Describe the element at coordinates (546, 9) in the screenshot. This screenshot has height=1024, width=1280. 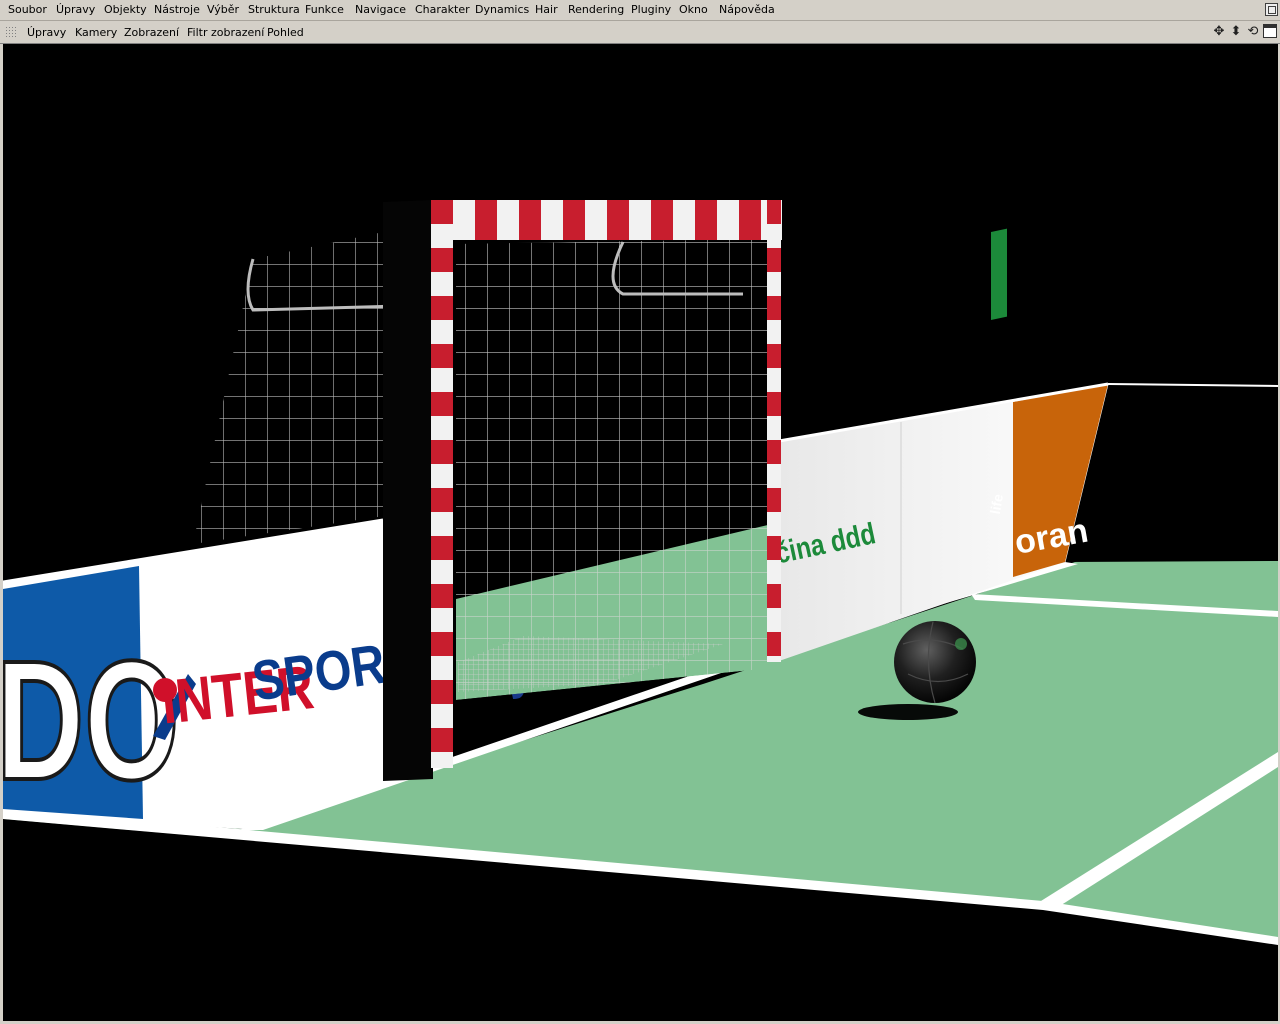
I see `menu-hair: Hair` at that location.